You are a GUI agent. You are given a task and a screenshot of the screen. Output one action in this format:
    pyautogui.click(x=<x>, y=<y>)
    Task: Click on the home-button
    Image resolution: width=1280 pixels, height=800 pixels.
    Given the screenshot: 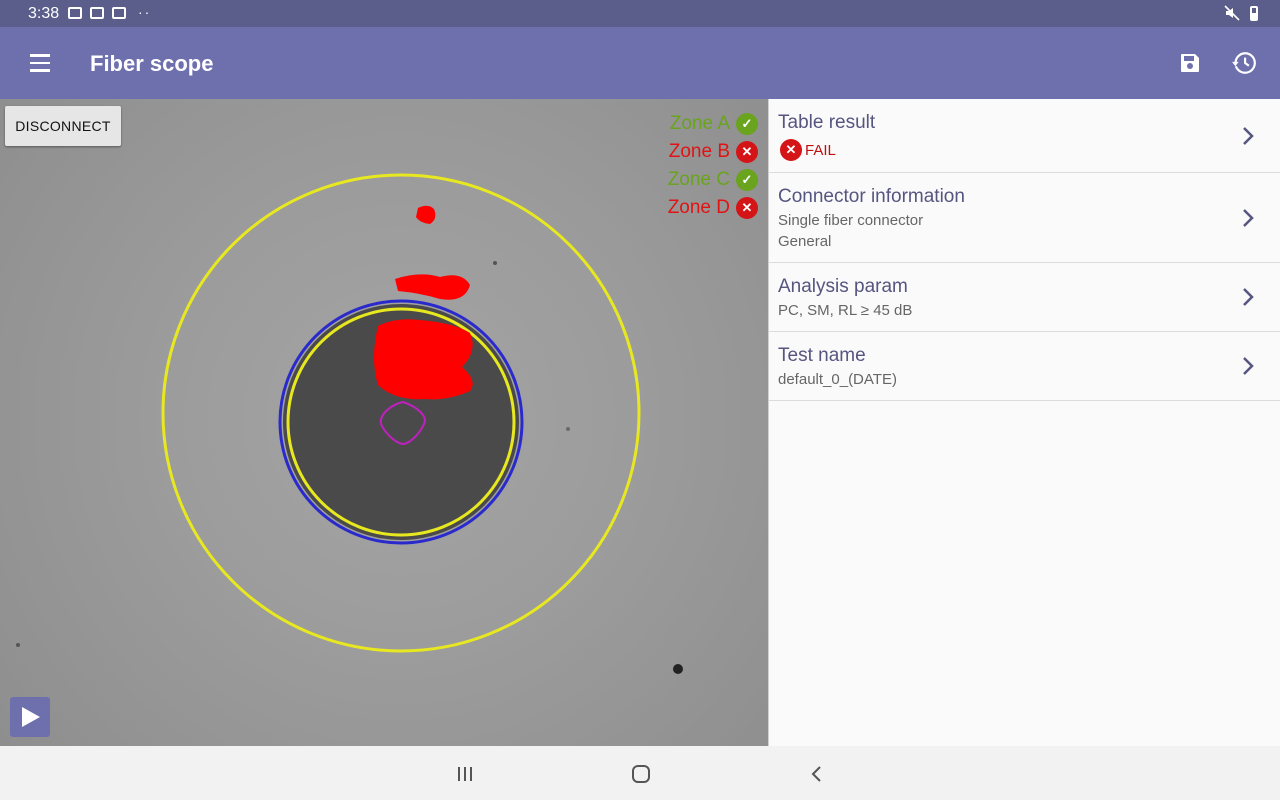 What is the action you would take?
    pyautogui.click(x=641, y=774)
    